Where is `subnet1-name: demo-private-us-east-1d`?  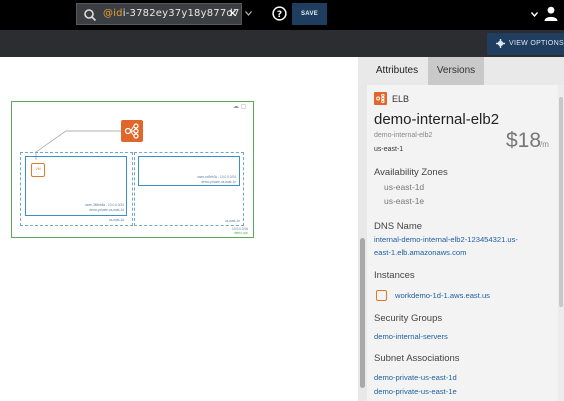
subnet1-name: demo-private-us-east-1d is located at coordinates (106, 210).